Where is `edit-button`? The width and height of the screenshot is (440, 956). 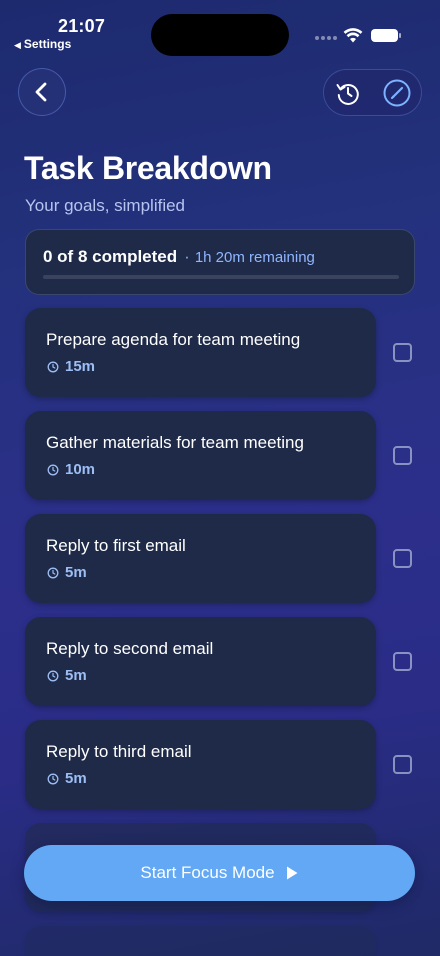
edit-button is located at coordinates (397, 93).